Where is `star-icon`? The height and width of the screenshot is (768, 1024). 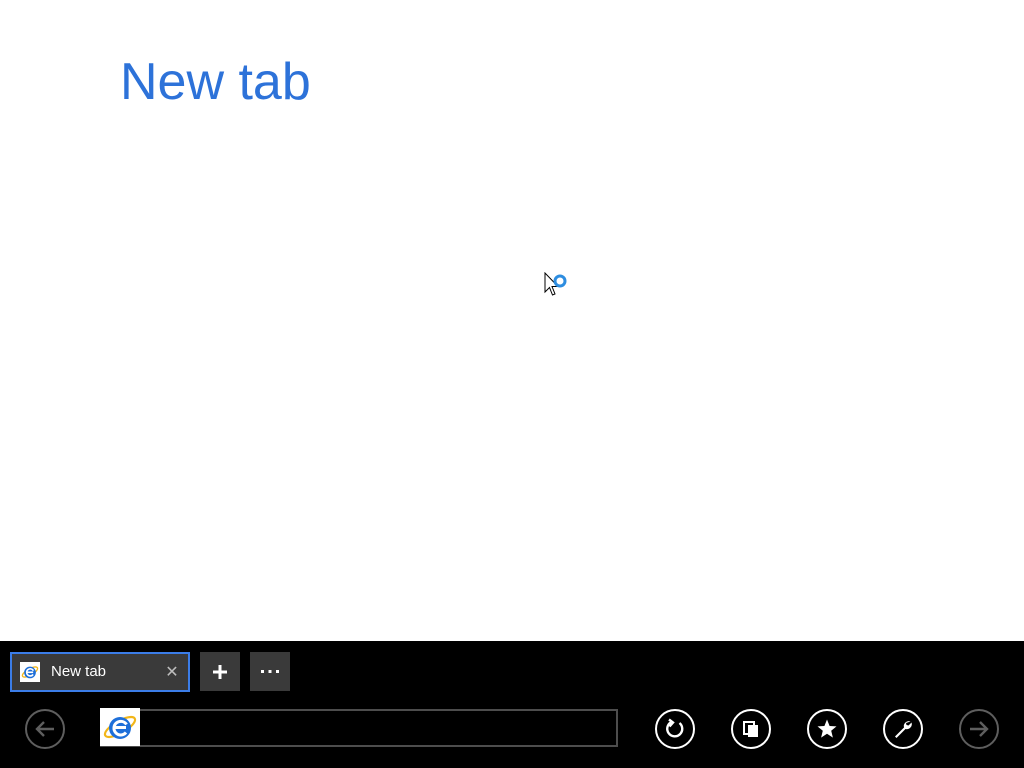 star-icon is located at coordinates (827, 728).